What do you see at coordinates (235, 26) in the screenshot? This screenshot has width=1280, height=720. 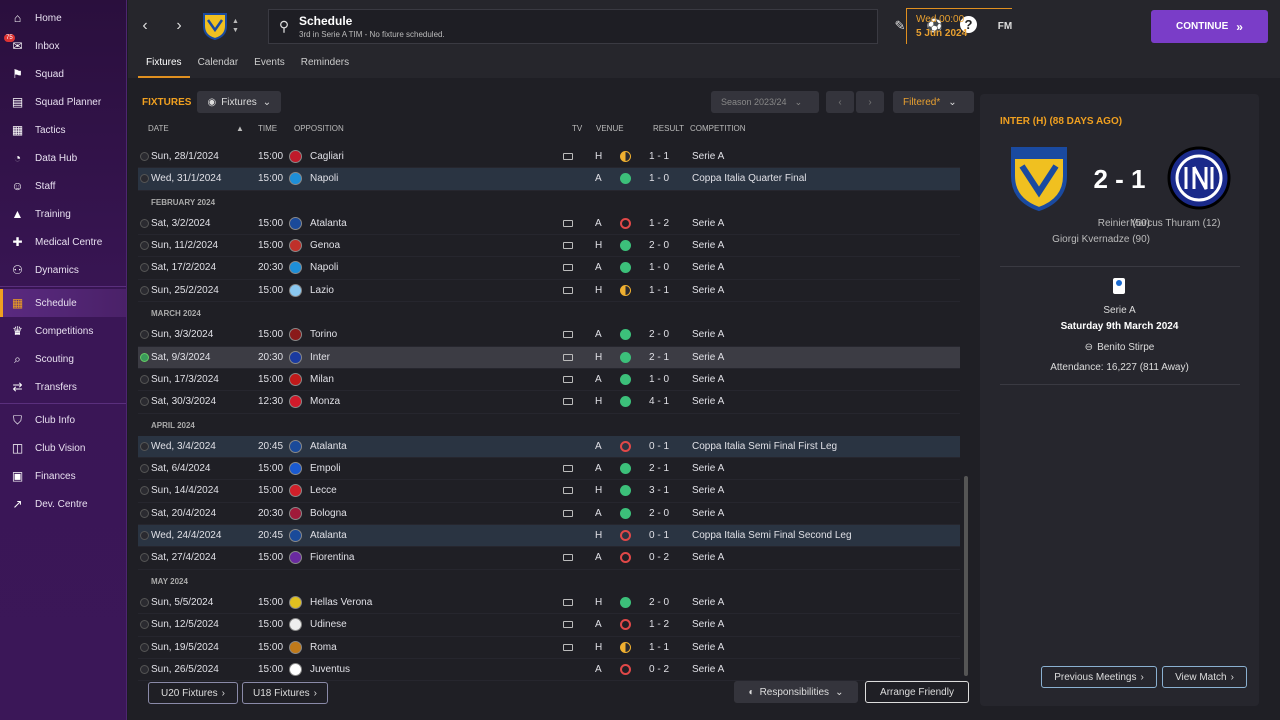 I see `club-switch-icon: ▲ ▼` at bounding box center [235, 26].